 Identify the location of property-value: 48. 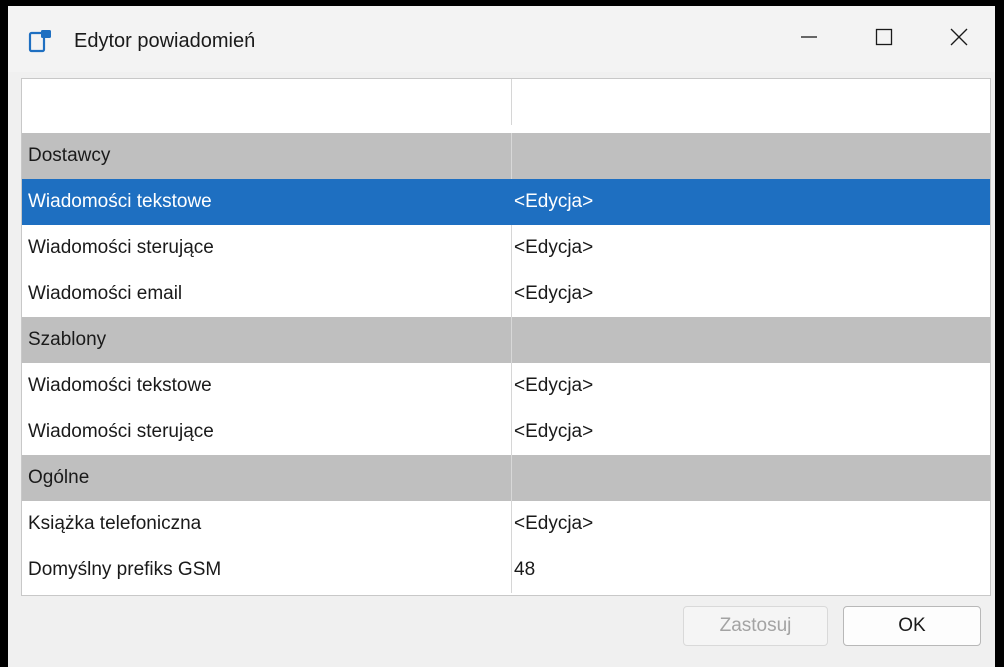
(750, 570).